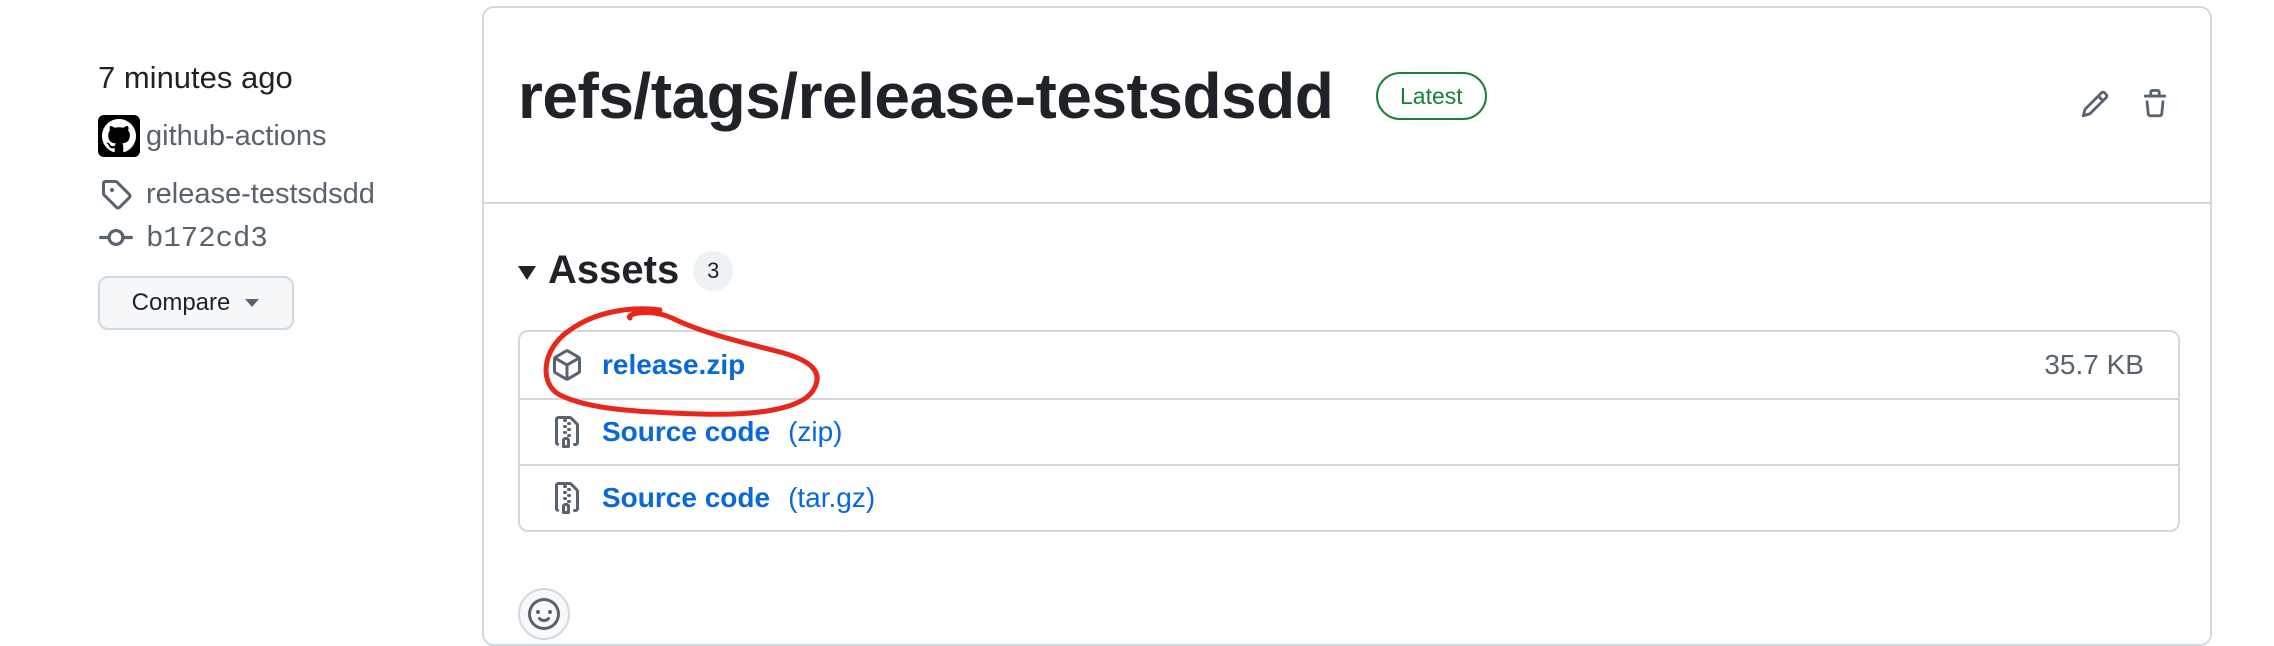 This screenshot has width=2274, height=646. Describe the element at coordinates (2125, 104) in the screenshot. I see `release-actions` at that location.